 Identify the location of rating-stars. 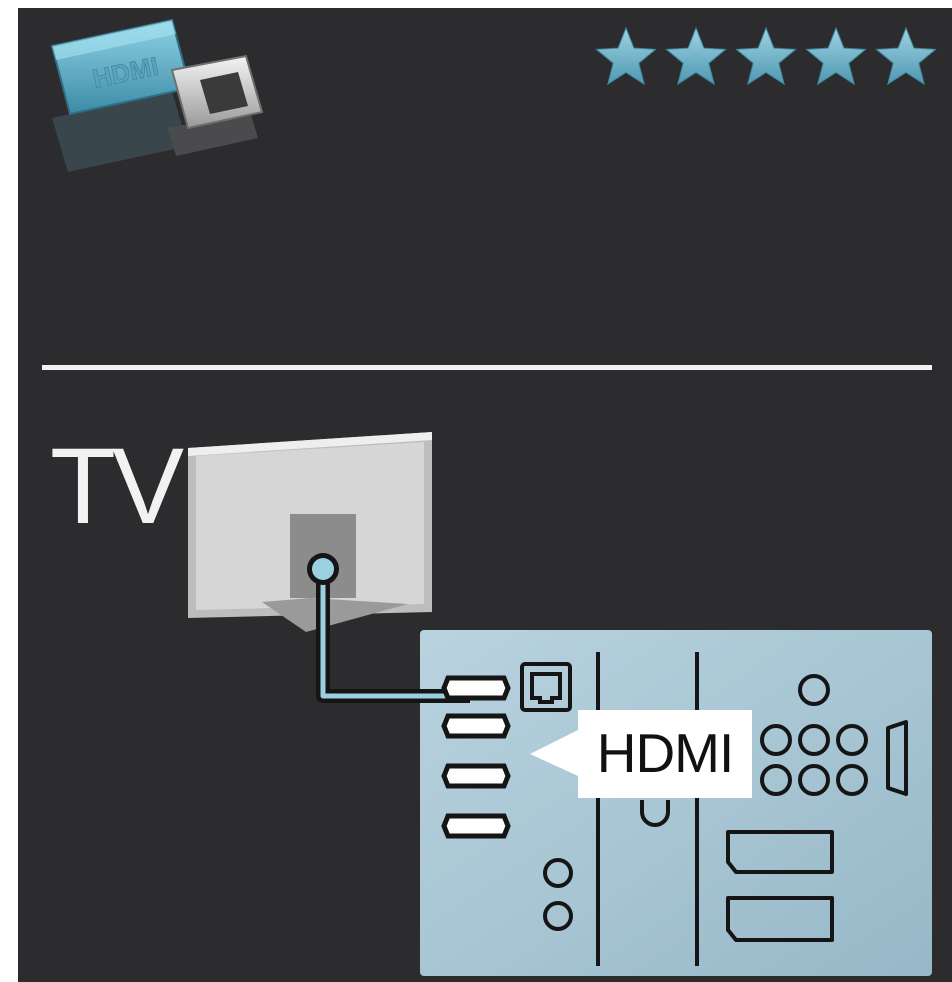
(766, 56).